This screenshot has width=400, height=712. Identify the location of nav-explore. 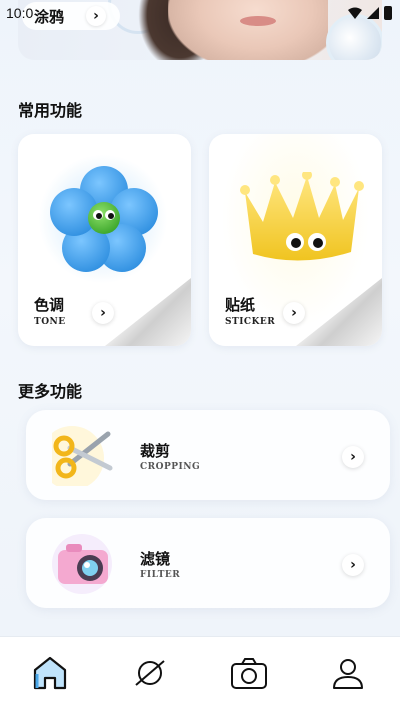
(150, 673).